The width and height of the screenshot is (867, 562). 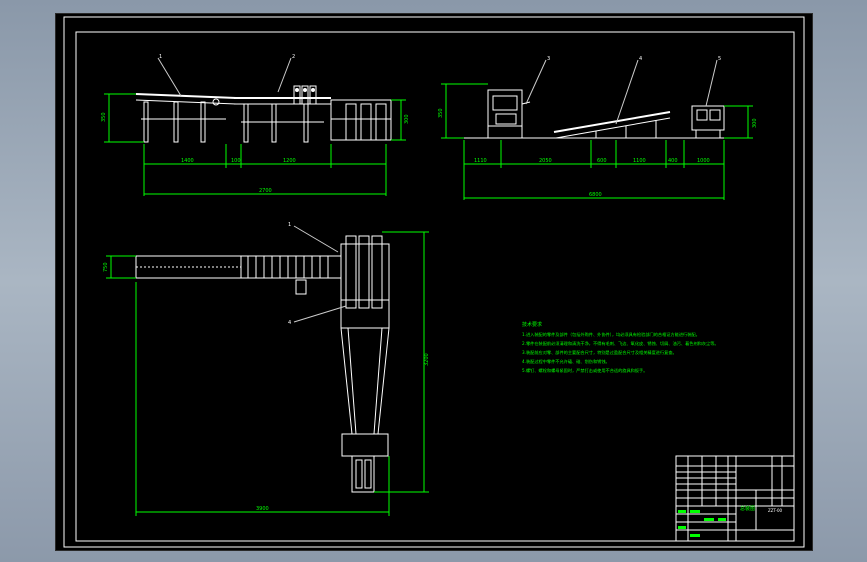 I want to click on svg-text: 1200, so click(x=289, y=161).